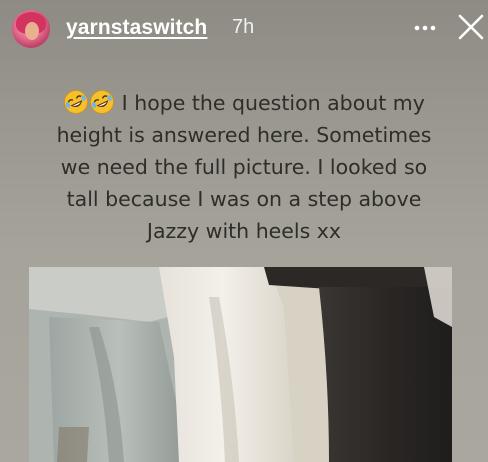 The width and height of the screenshot is (488, 462). What do you see at coordinates (471, 27) in the screenshot?
I see `close-icon` at bounding box center [471, 27].